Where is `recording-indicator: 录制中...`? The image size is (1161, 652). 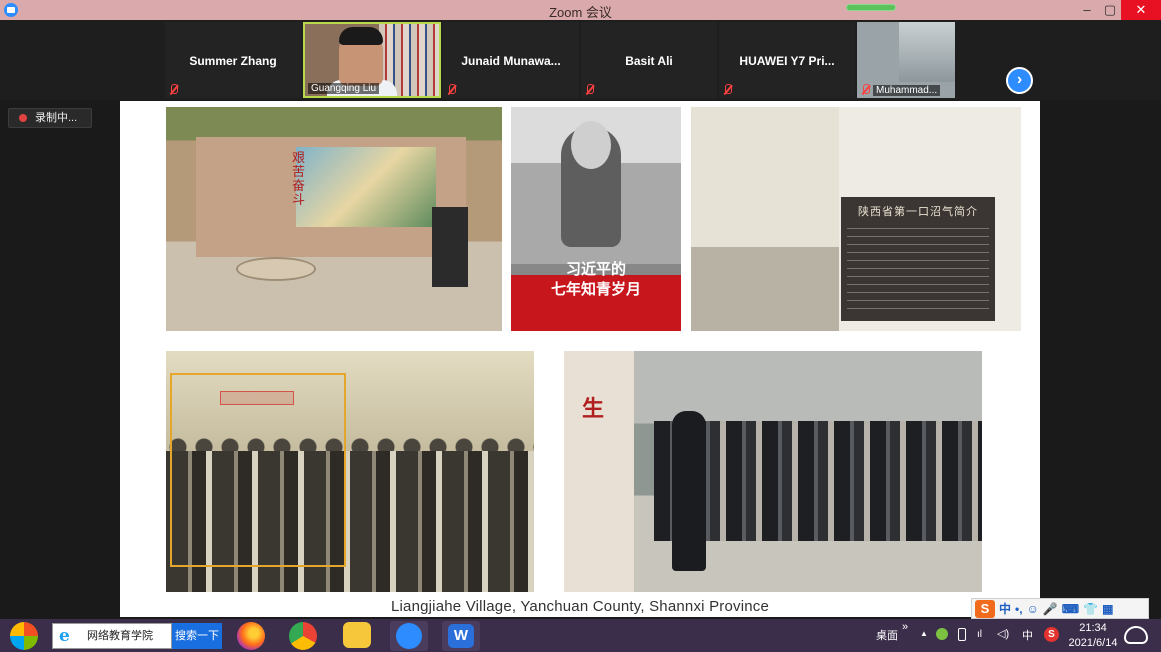 recording-indicator: 录制中... is located at coordinates (50, 118).